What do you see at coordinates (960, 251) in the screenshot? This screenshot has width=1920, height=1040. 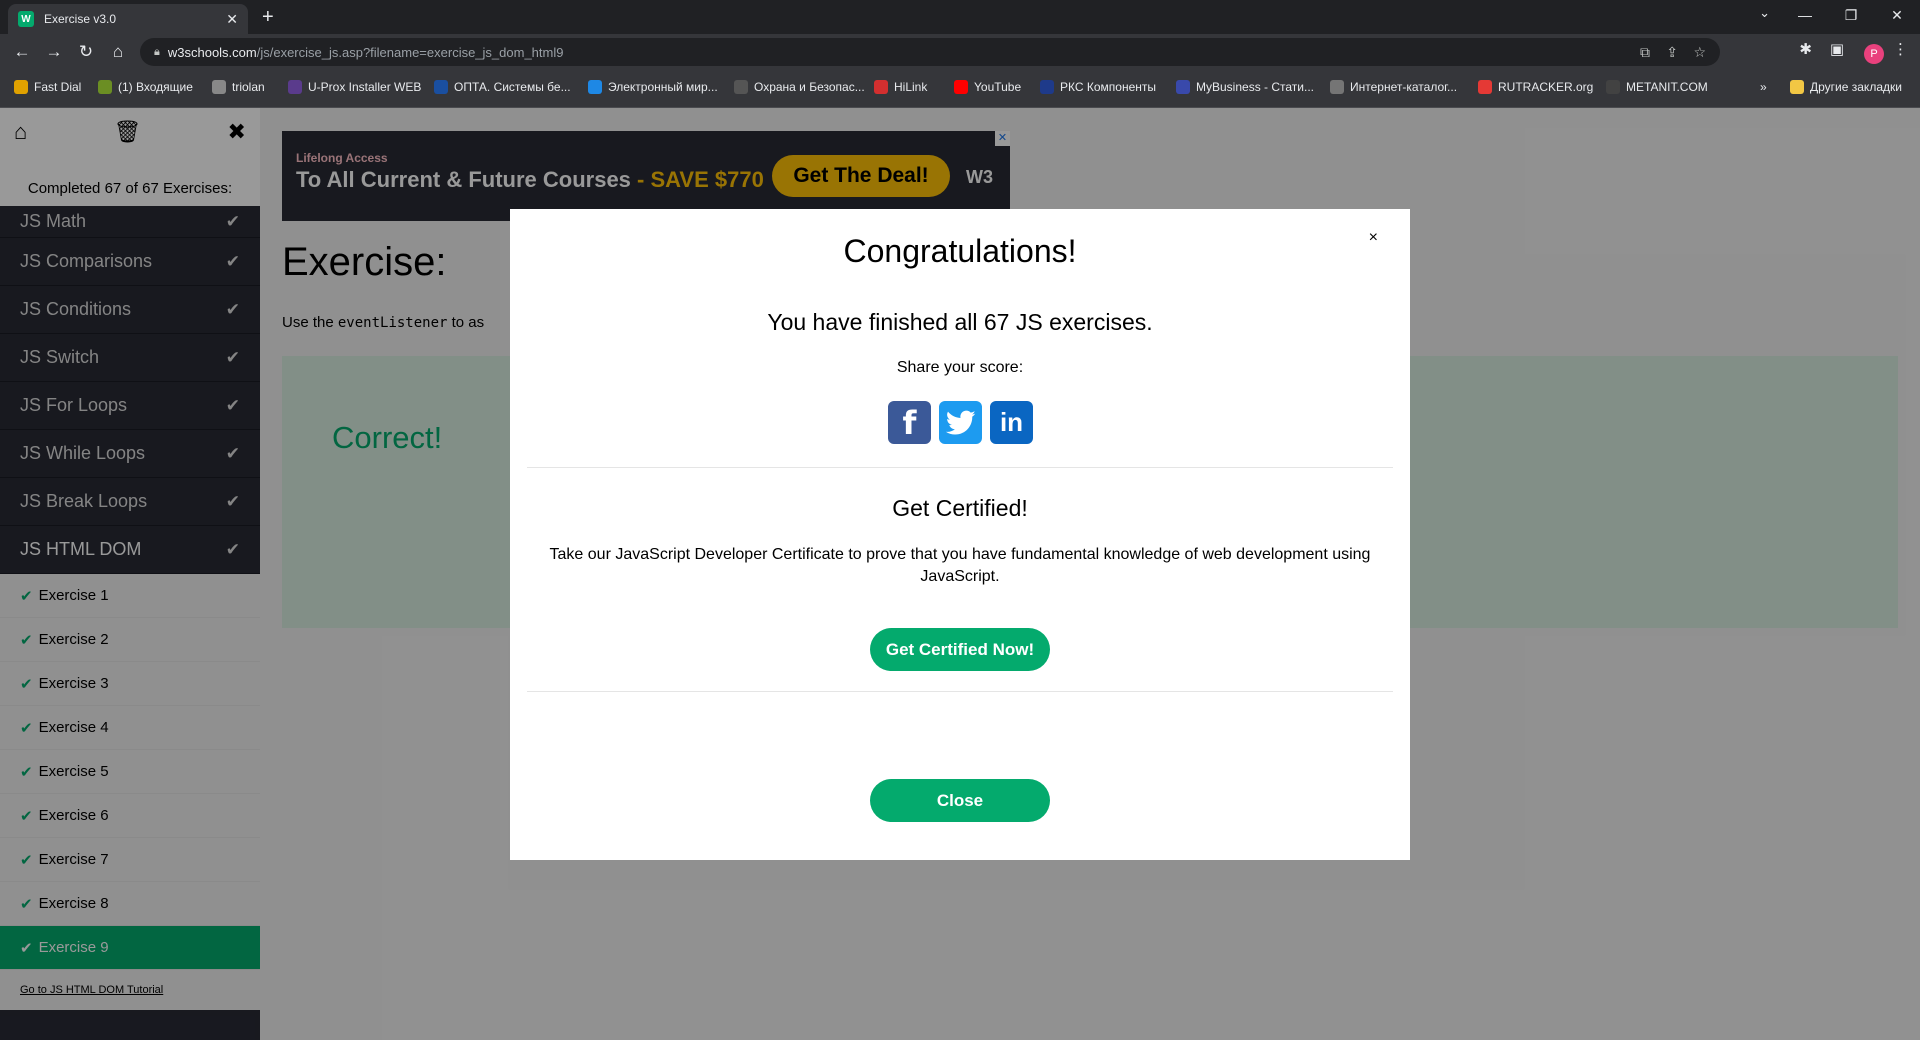 I see `modal-title: Congratulations!` at bounding box center [960, 251].